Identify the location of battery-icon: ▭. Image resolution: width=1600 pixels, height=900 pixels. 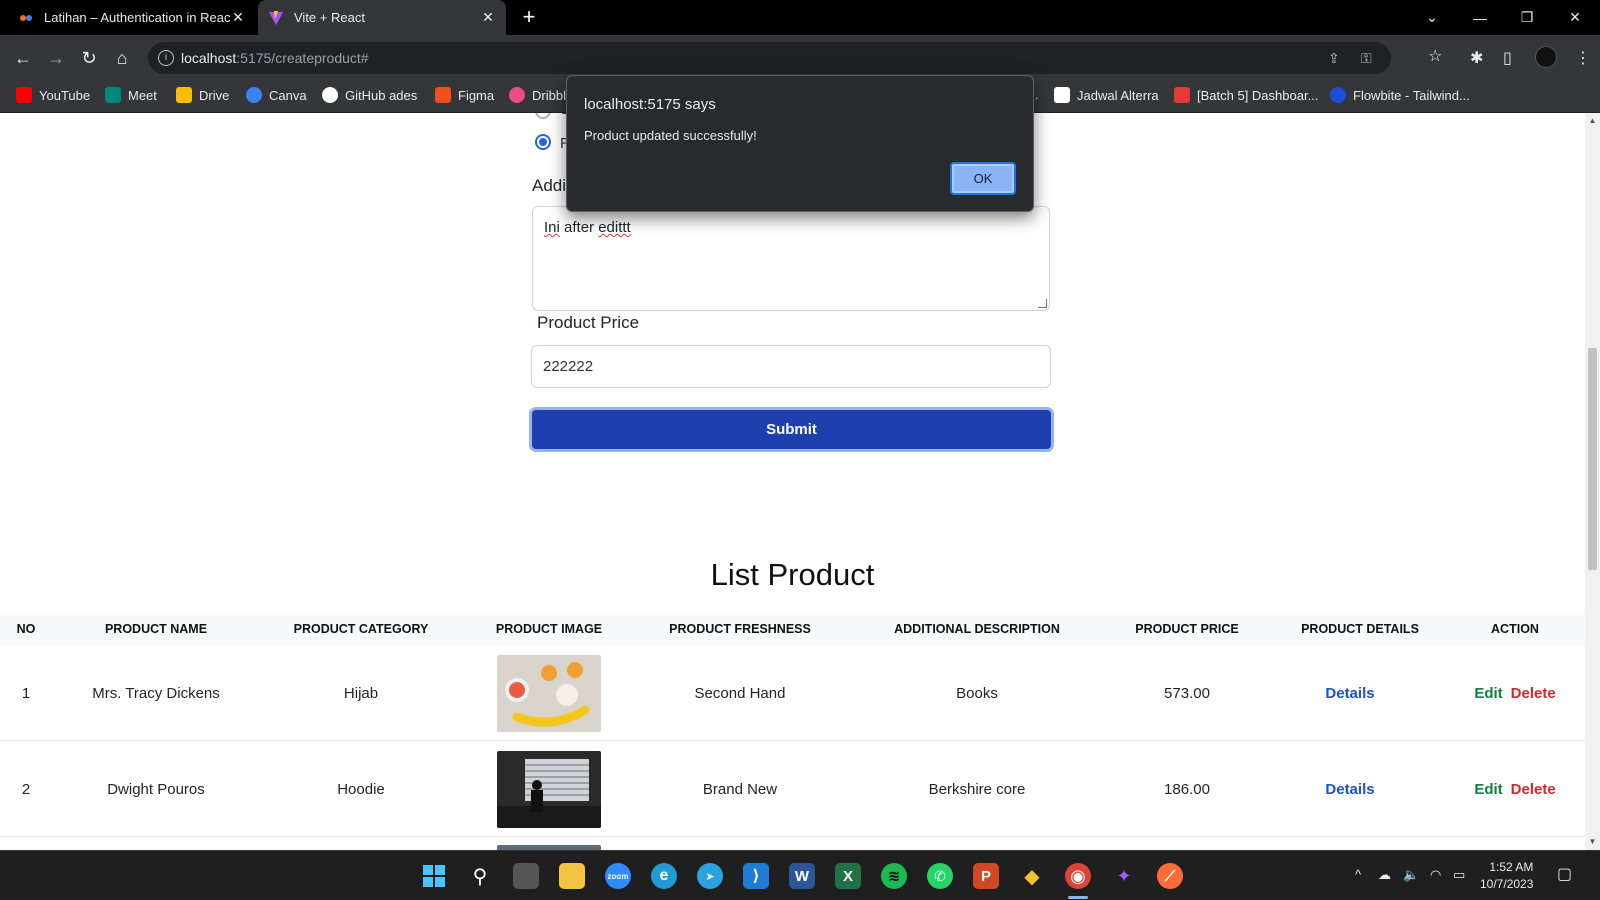
(1459, 875).